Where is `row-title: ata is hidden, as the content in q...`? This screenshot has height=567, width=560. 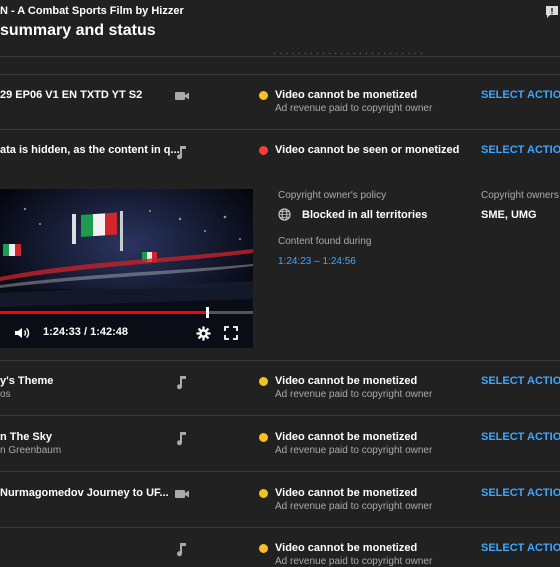 row-title: ata is hidden, as the content in q... is located at coordinates (90, 150).